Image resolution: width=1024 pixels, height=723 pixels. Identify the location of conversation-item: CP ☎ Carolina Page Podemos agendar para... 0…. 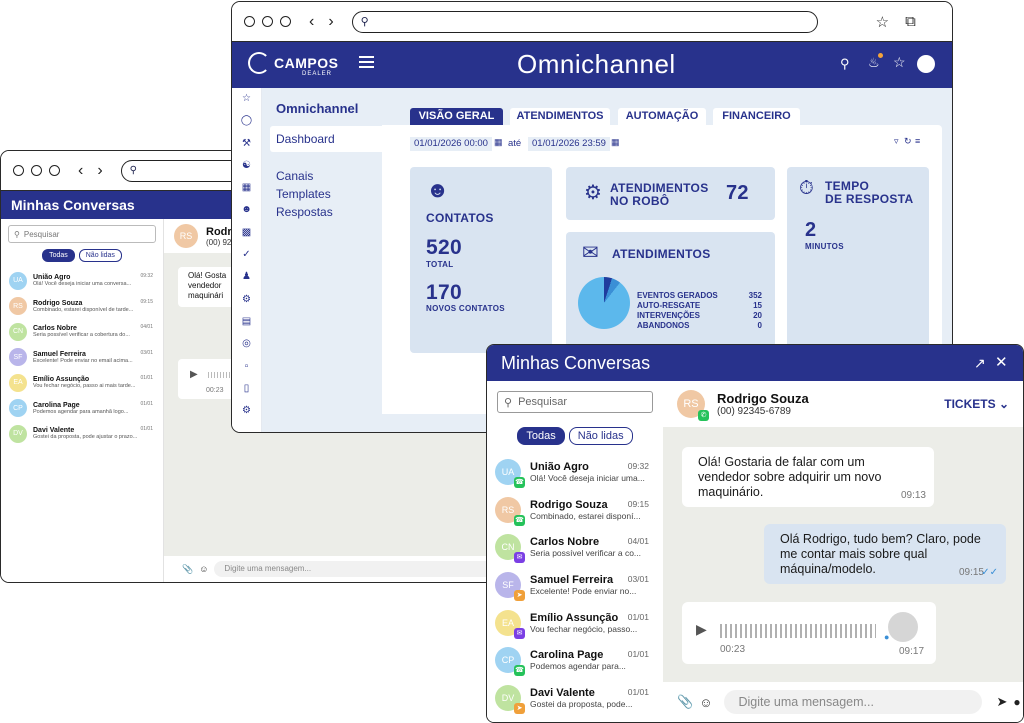
(575, 660).